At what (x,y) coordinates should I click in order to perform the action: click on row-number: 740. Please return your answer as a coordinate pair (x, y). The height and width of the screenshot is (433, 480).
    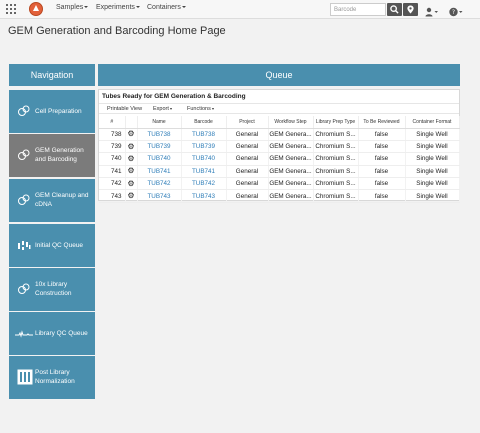
    Looking at the image, I should click on (112, 159).